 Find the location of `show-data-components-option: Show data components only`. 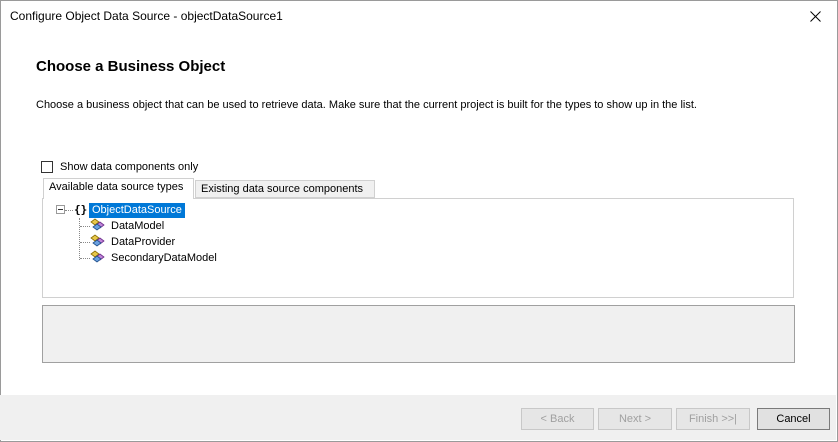

show-data-components-option: Show data components only is located at coordinates (119, 167).